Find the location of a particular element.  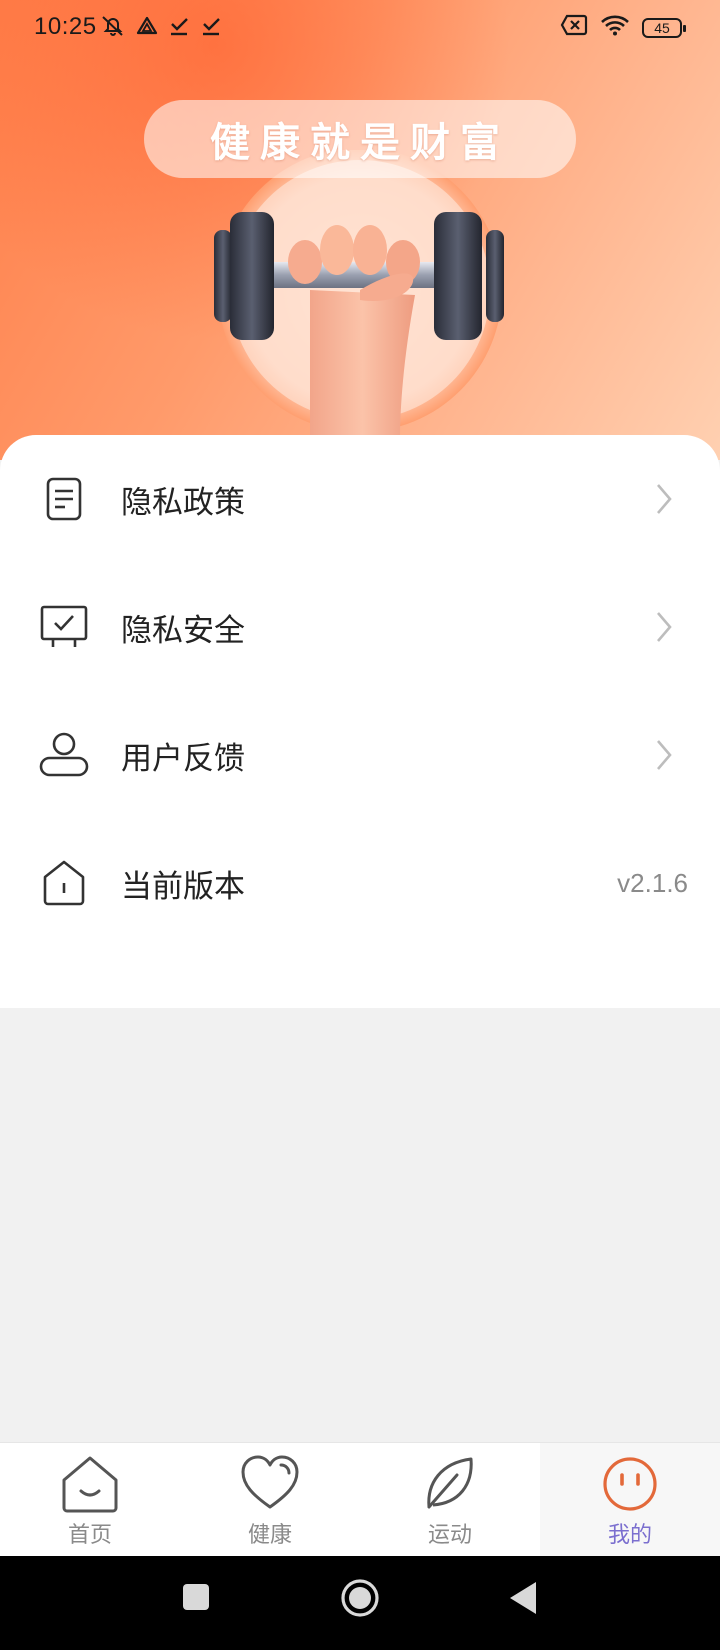

document-icon is located at coordinates (64, 499).